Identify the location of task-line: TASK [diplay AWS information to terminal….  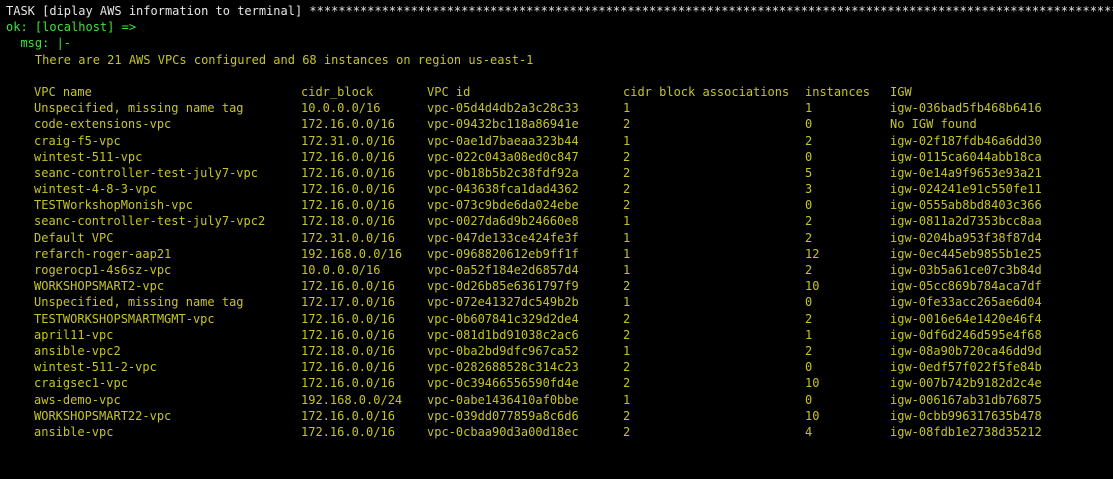
(559, 11).